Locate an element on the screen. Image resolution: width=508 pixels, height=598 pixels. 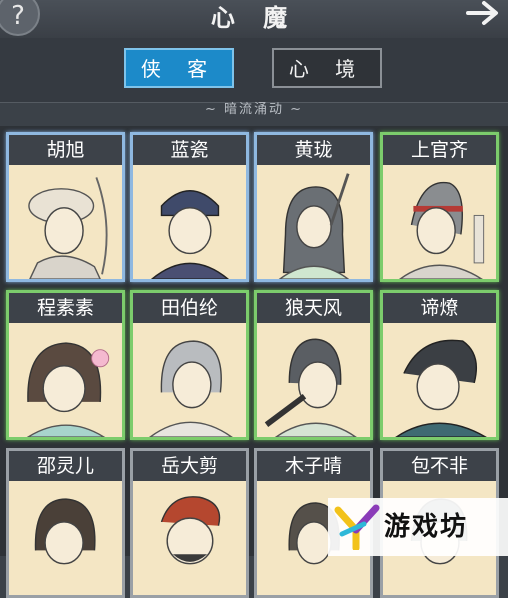
top-bar: ? 心 魔 is located at coordinates (254, 19).